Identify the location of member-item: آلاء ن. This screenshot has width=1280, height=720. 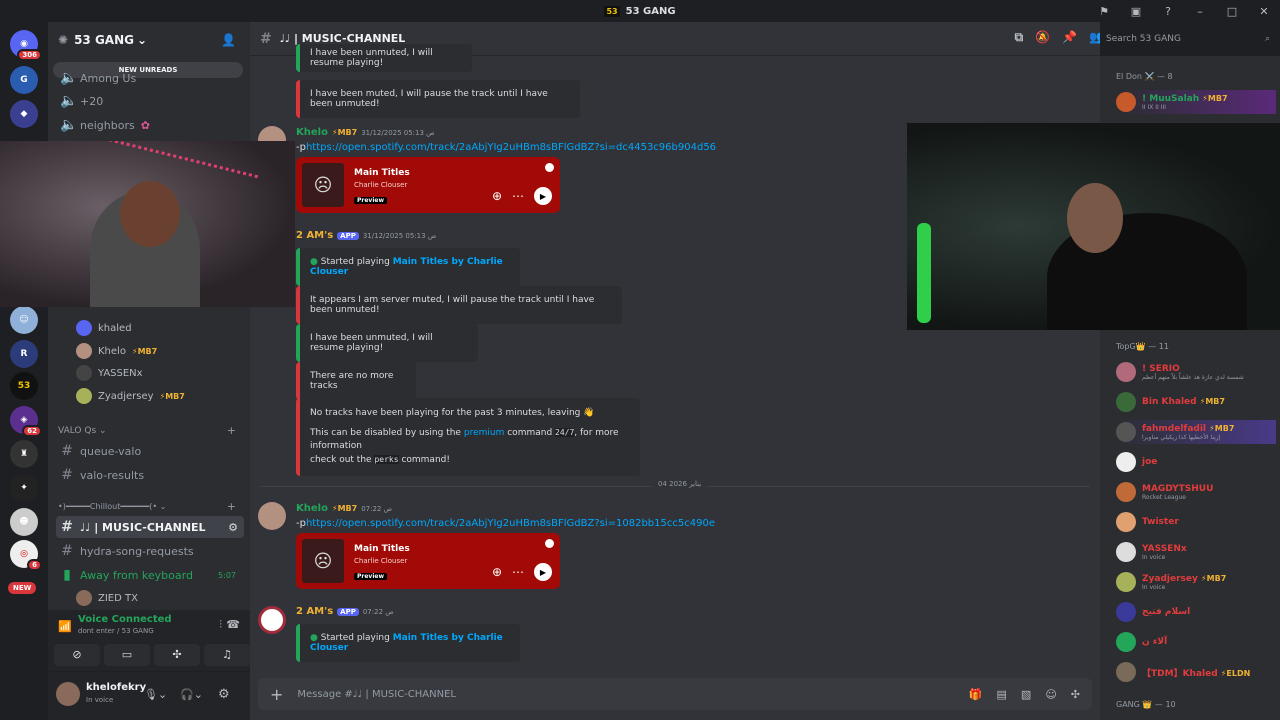
(1196, 642).